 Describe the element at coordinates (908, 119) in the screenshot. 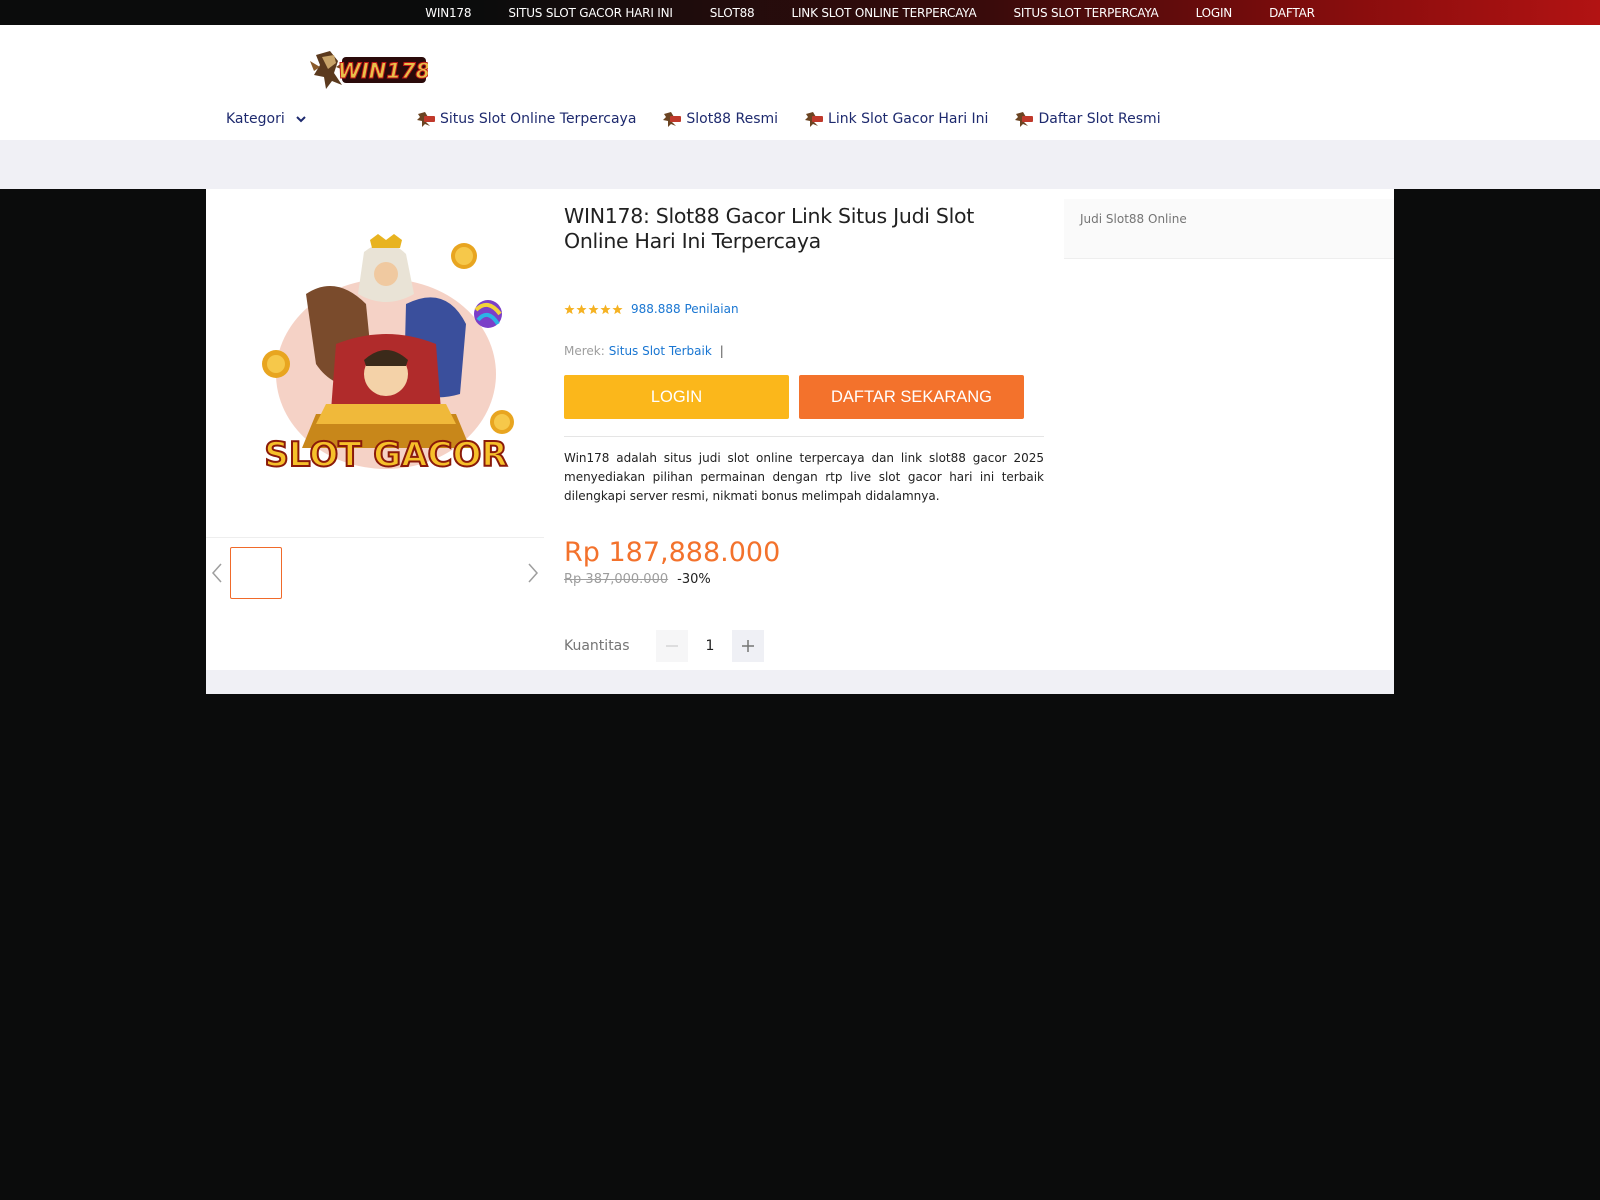

I see `nav-label: Link Slot Gacor Hari Ini` at that location.